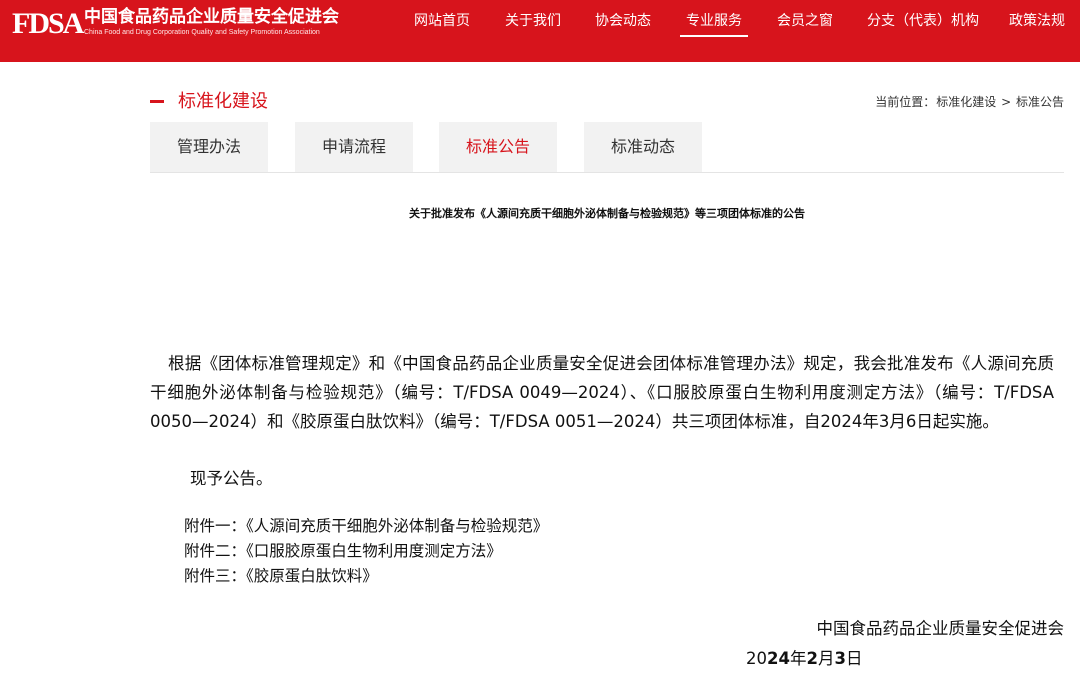 The image size is (1080, 676). Describe the element at coordinates (607, 213) in the screenshot. I see `article-title: 关于批准发布《人源间充质干细胞外泌体制备与检验规范》等三项团体标准的公告` at that location.